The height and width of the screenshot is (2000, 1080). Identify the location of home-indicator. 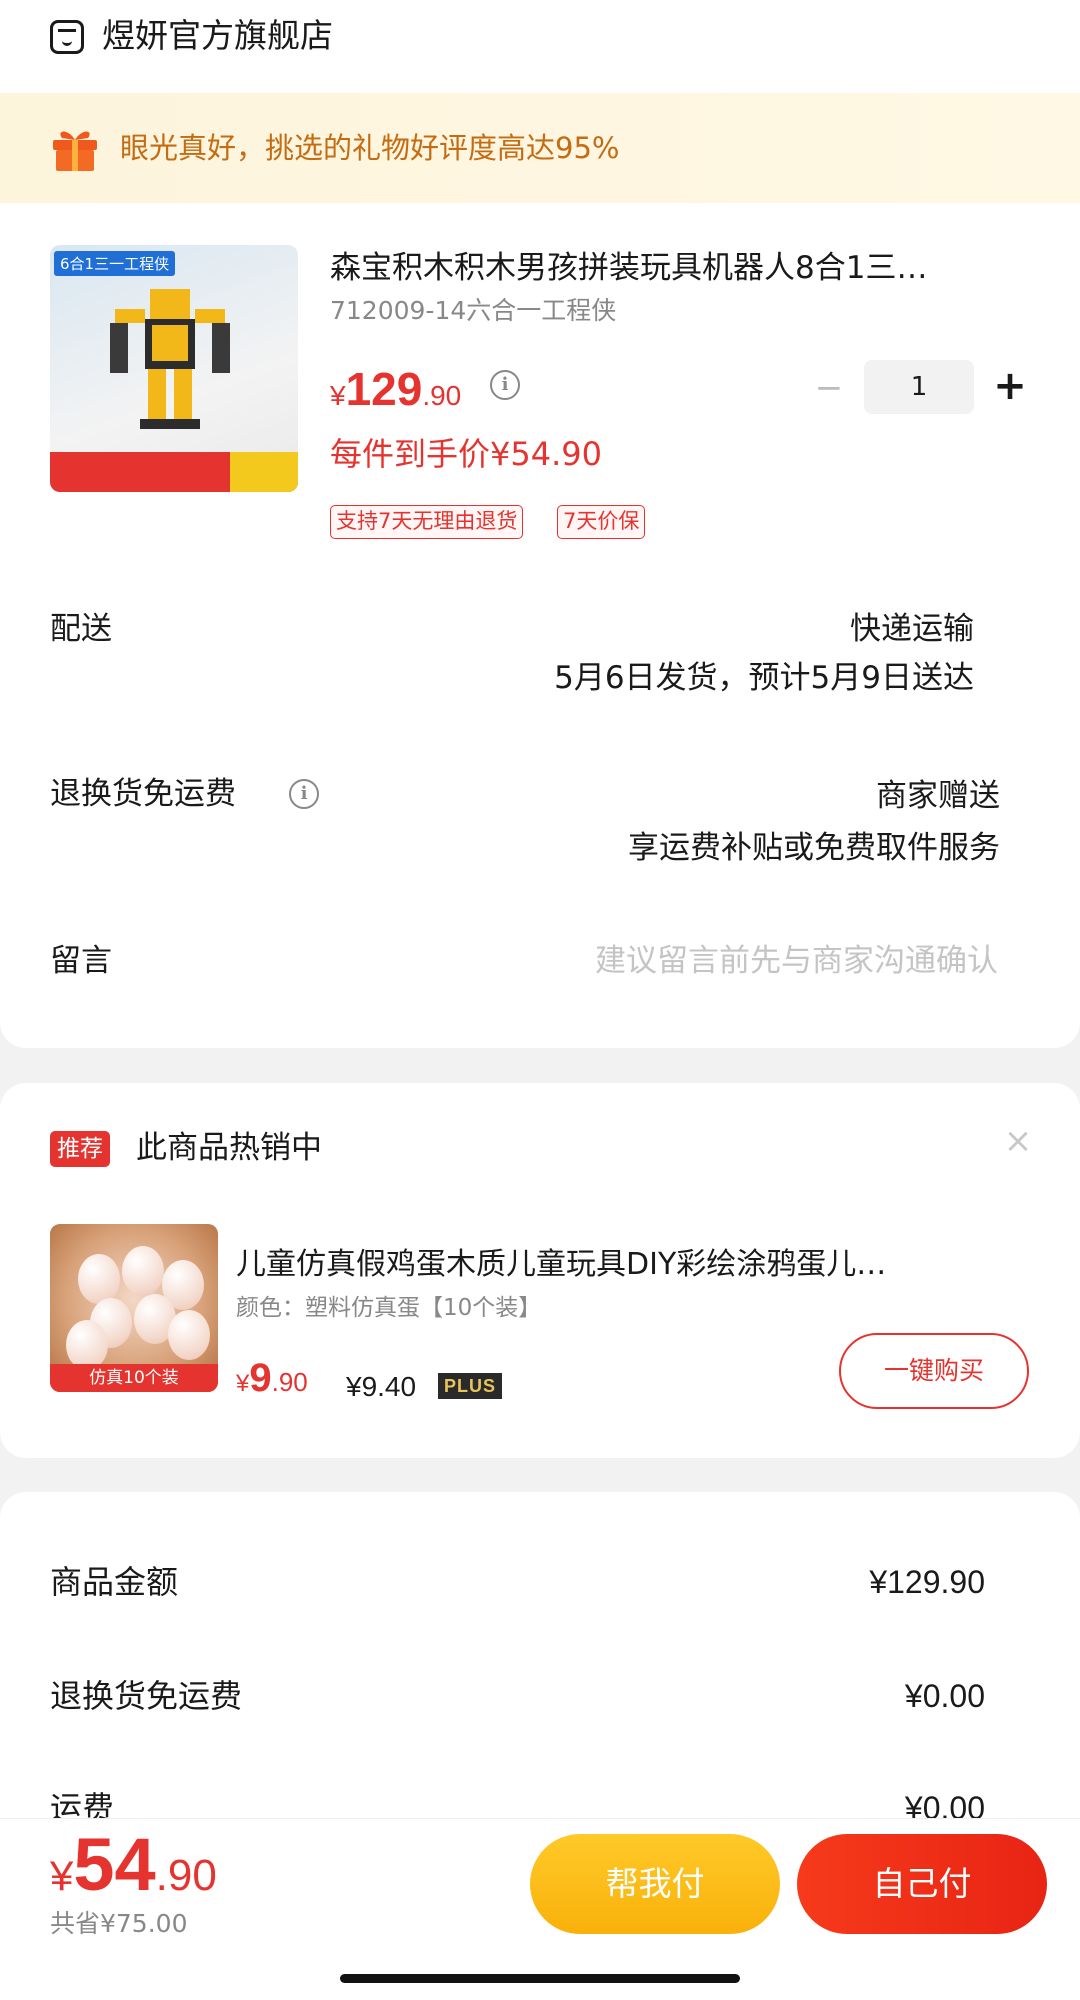
(540, 1978).